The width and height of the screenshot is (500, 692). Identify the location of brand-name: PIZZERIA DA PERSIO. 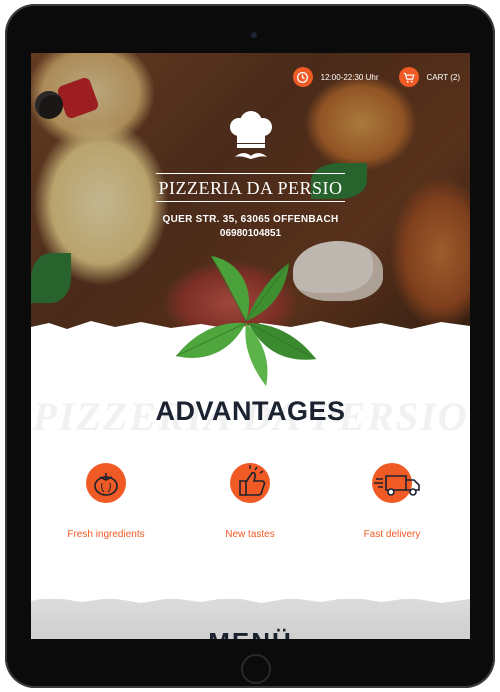
(250, 187).